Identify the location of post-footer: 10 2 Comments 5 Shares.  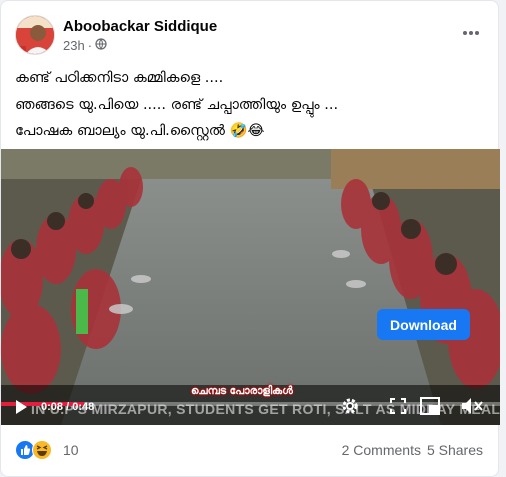
(250, 450).